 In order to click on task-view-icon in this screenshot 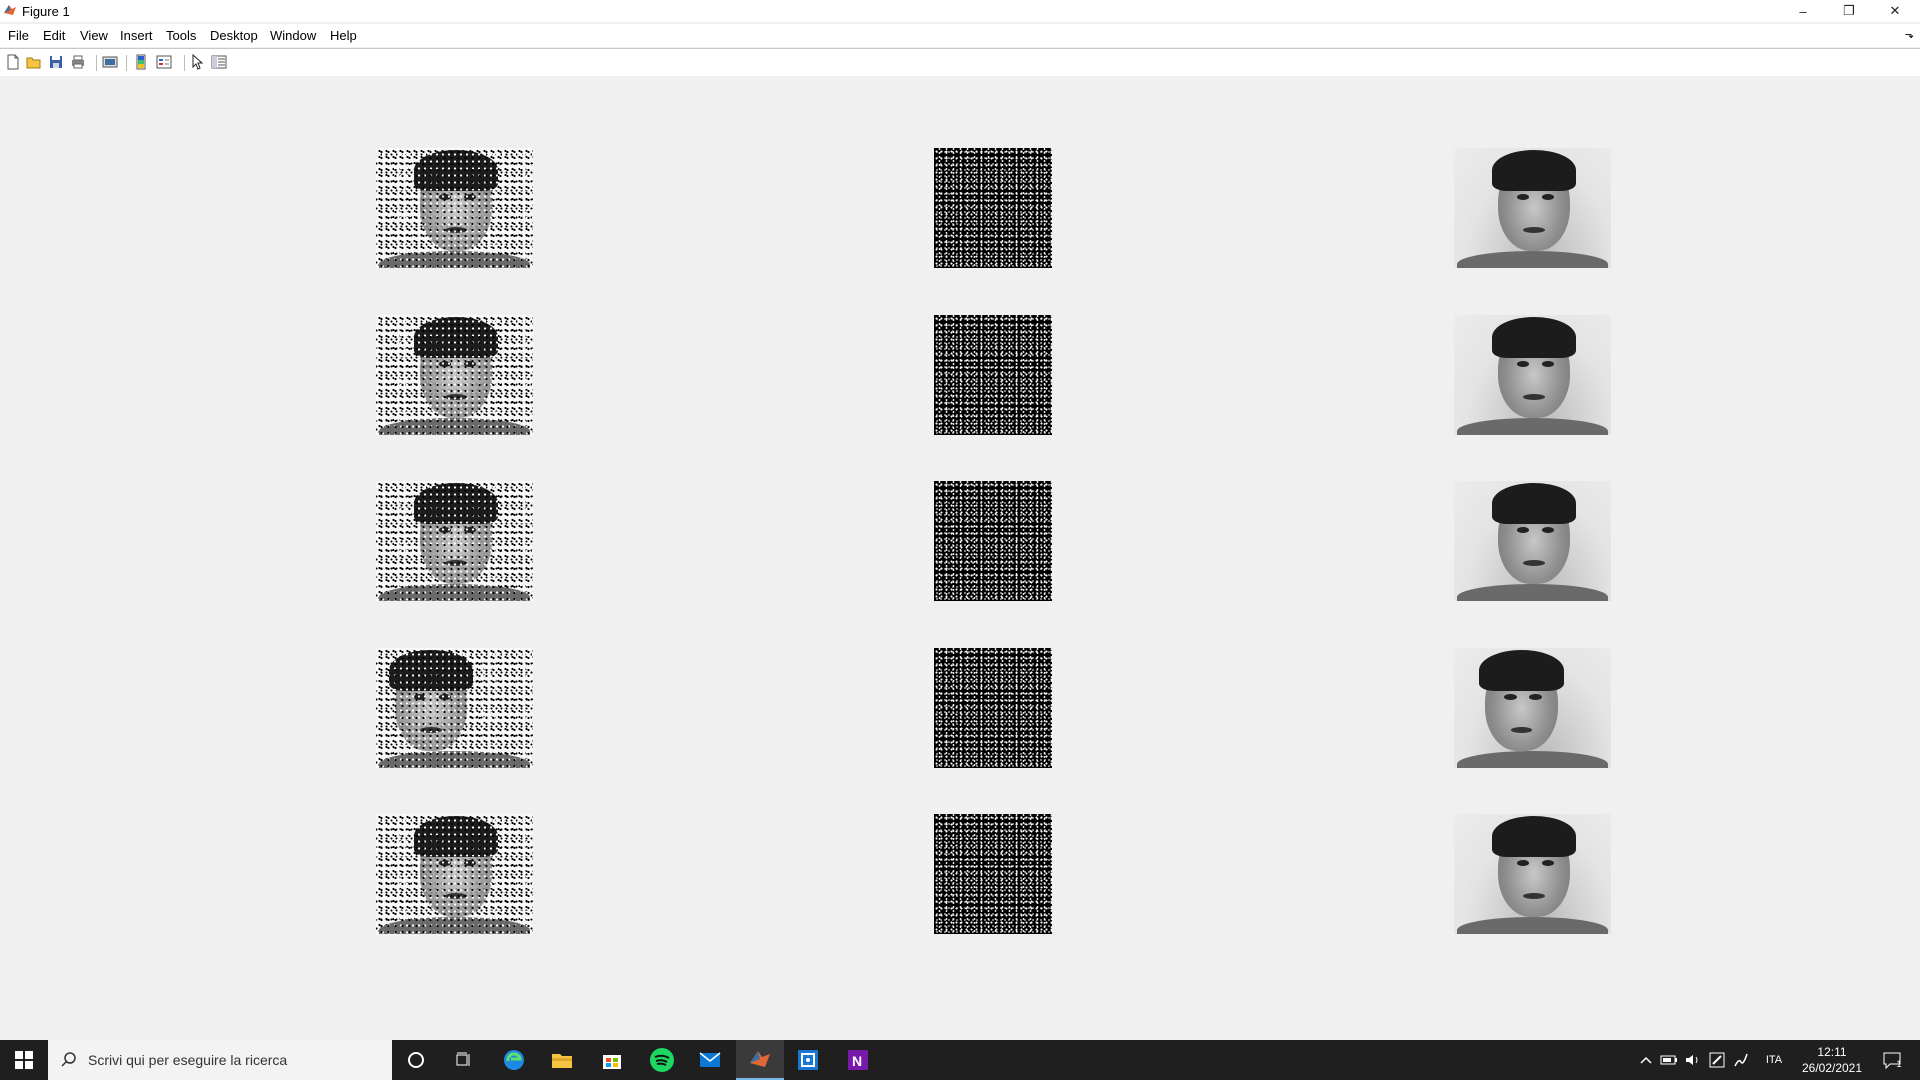, I will do `click(463, 1059)`.